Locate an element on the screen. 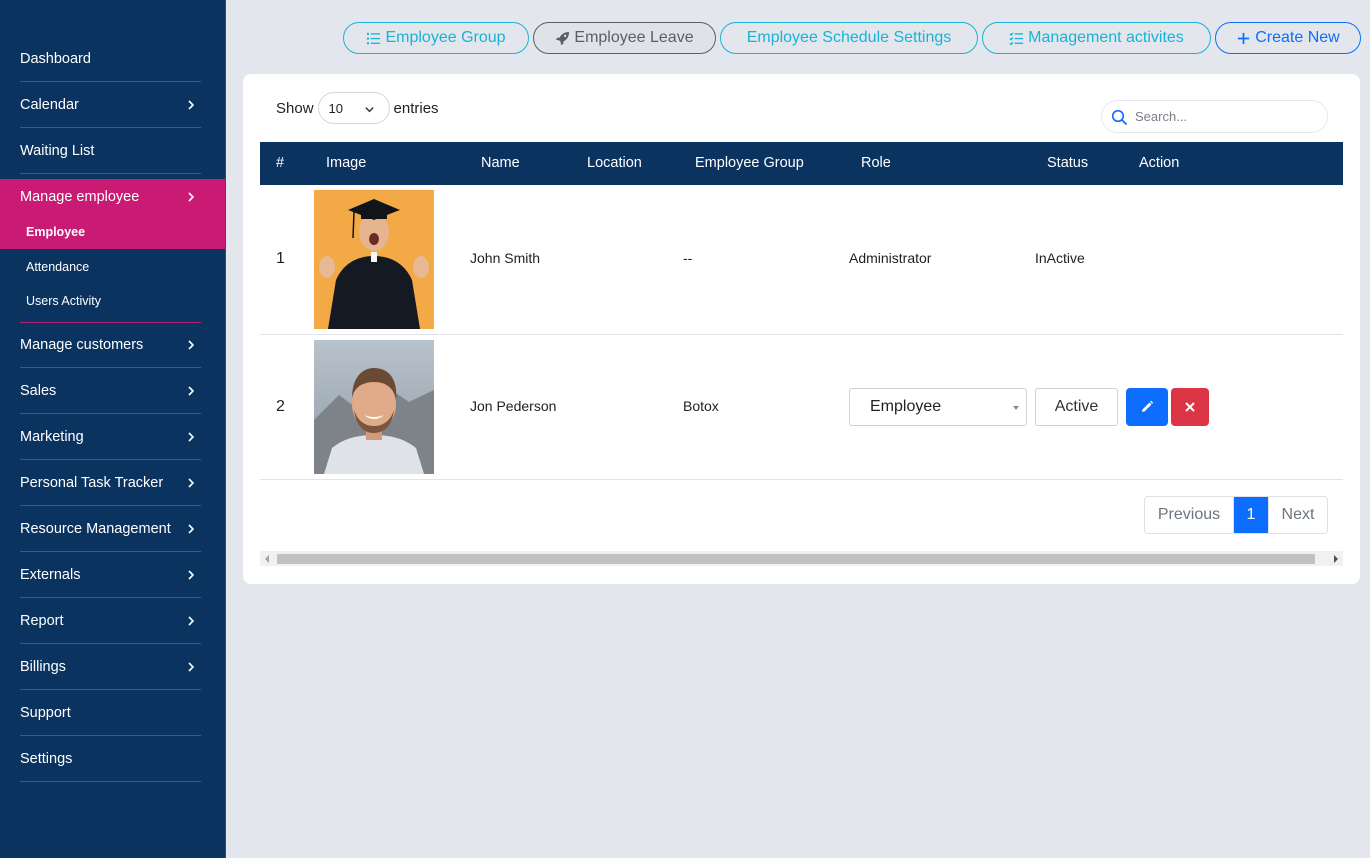 The image size is (1370, 858). role-select-value: Employee is located at coordinates (906, 406).